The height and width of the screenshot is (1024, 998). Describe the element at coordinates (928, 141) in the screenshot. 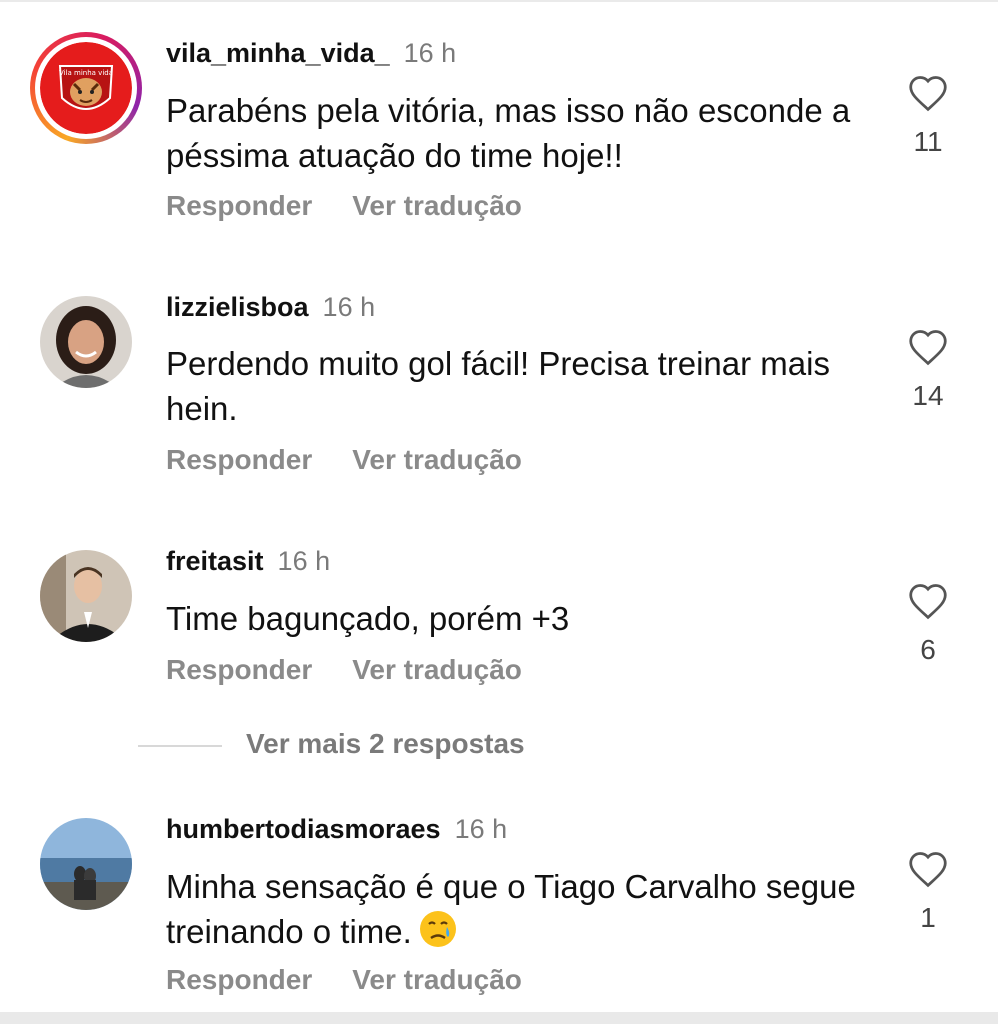

I see `like-count: 11` at that location.